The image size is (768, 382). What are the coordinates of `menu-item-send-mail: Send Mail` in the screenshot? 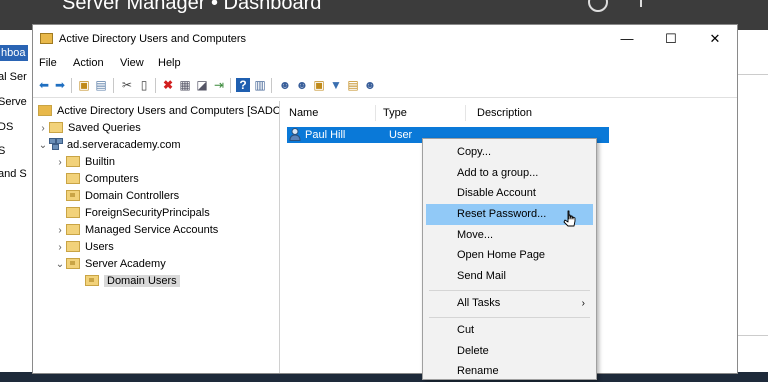 It's located at (509, 276).